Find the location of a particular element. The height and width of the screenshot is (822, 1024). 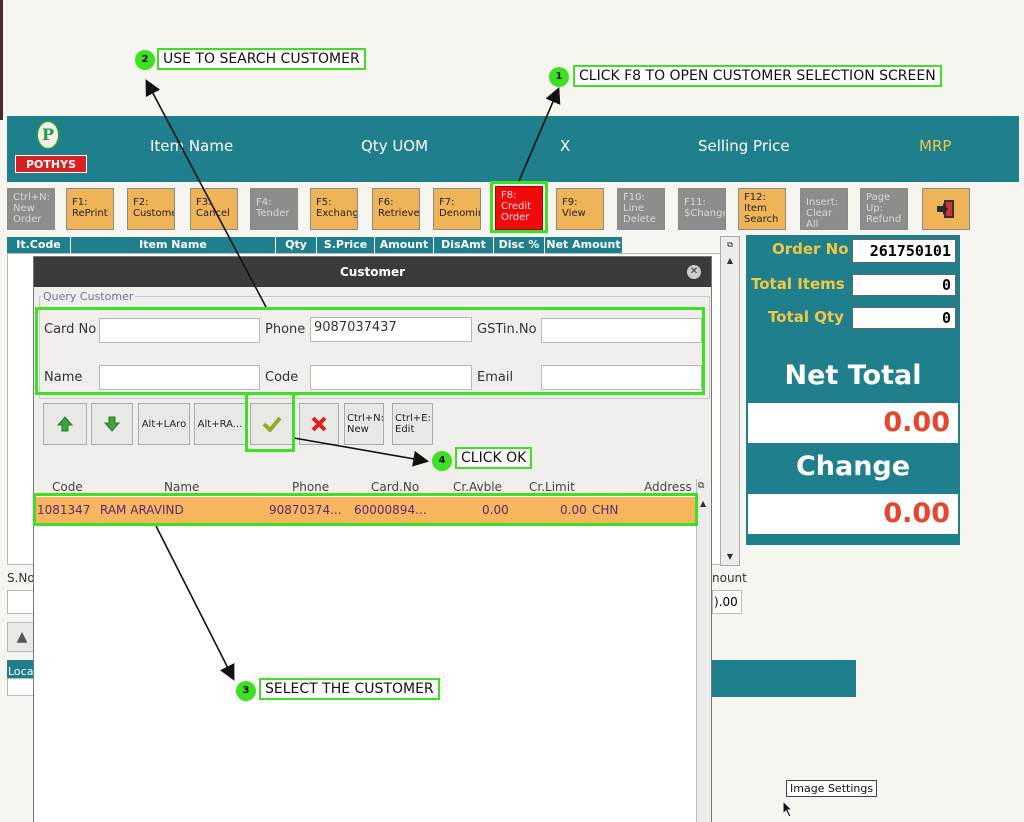

callout-2: USE TO SEARCH CUSTOMER is located at coordinates (261, 59).